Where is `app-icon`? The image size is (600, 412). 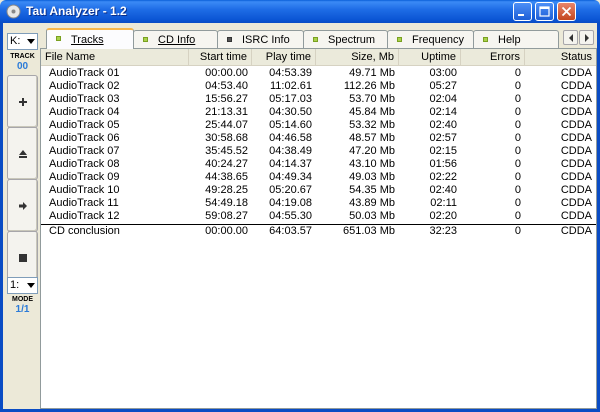
app-icon is located at coordinates (13, 11).